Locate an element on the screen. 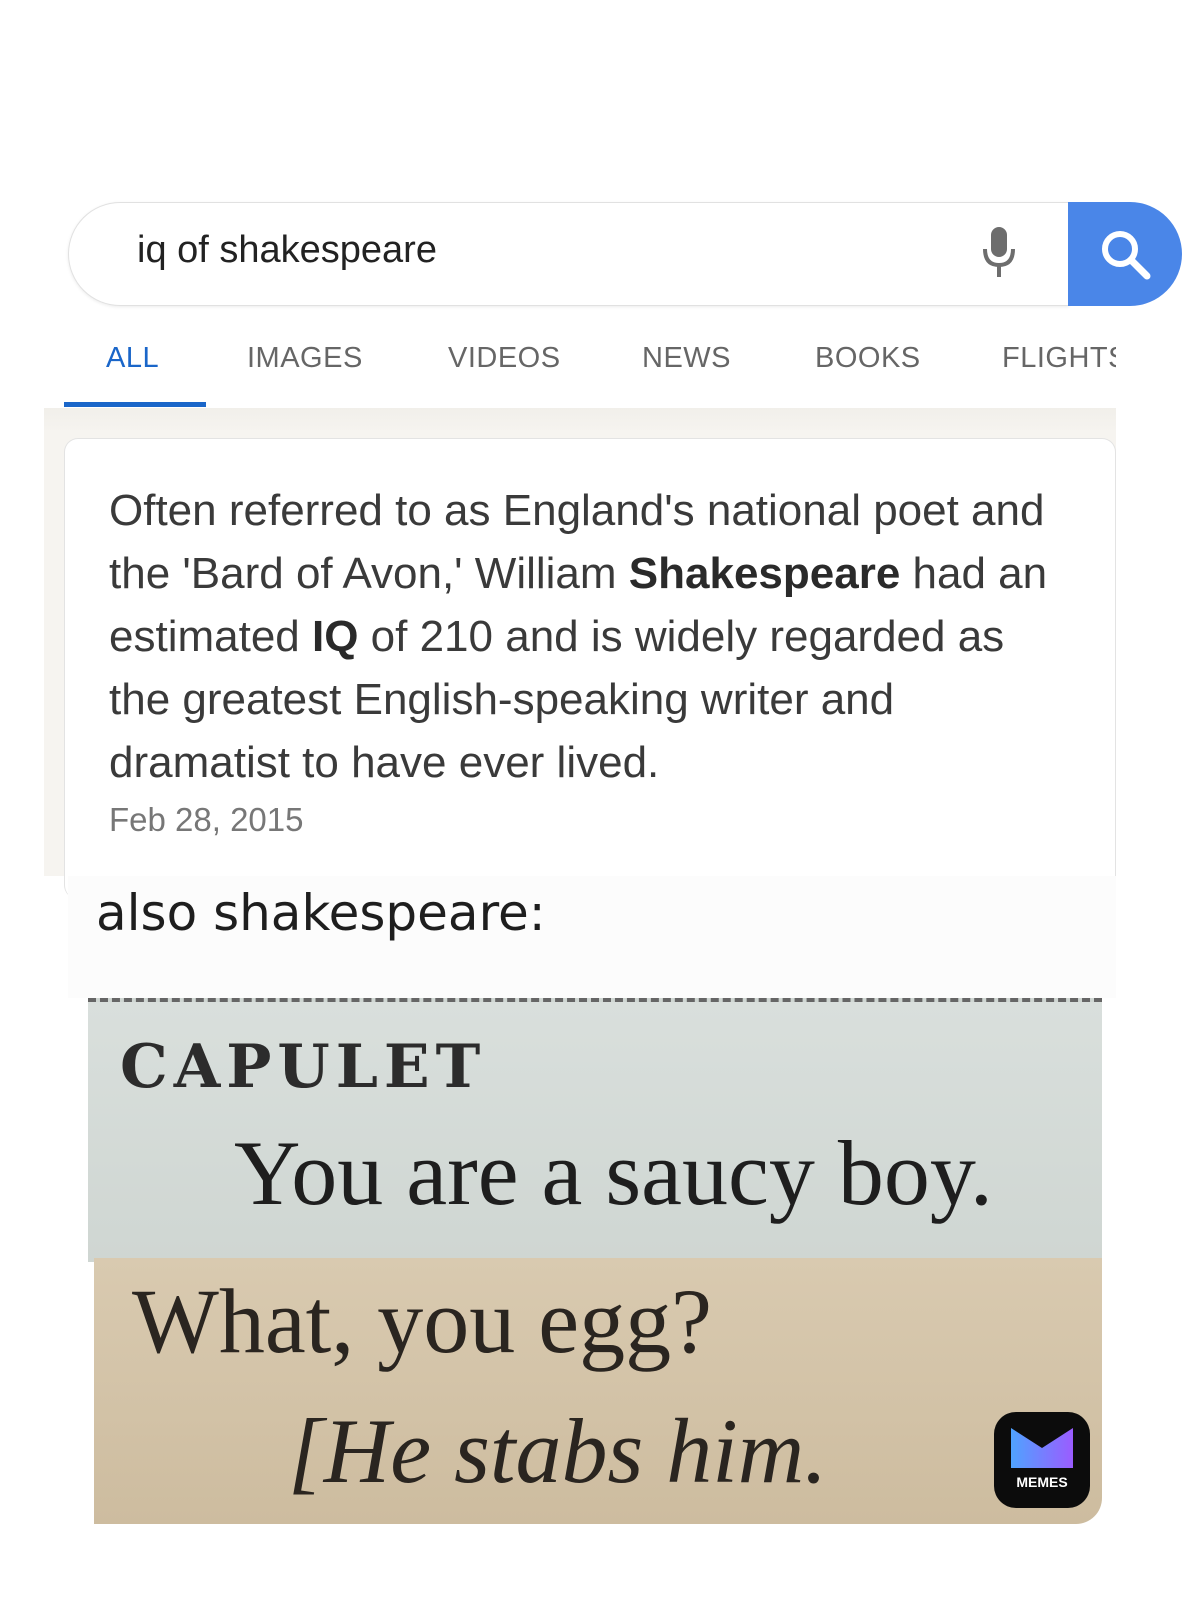 Image resolution: width=1183 pixels, height=1598 pixels. logo-label: MEMES is located at coordinates (1042, 1482).